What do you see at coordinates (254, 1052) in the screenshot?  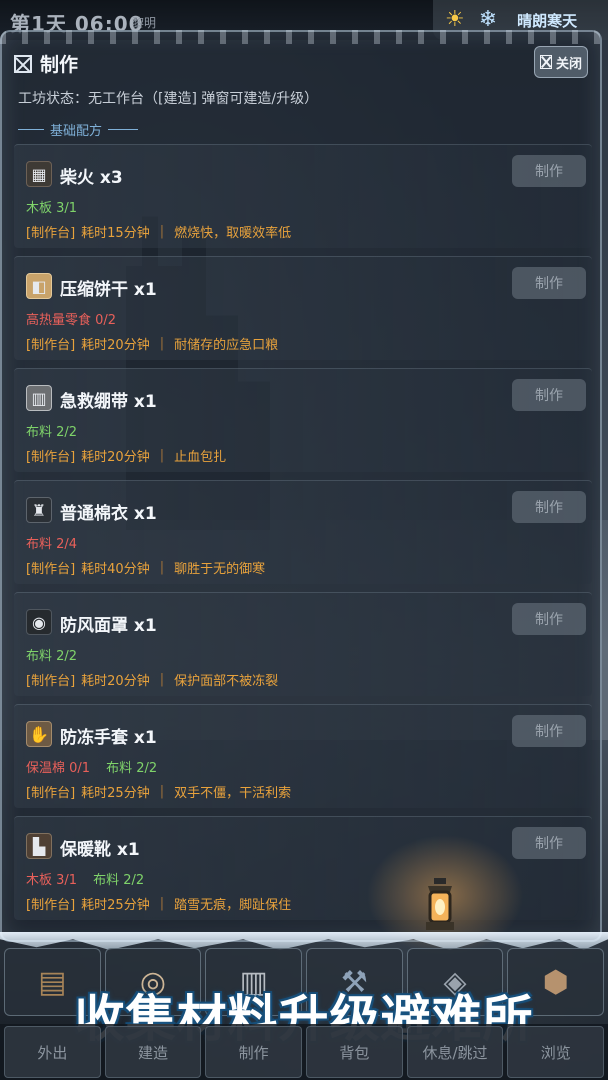 I see `nav-craft: 制作` at bounding box center [254, 1052].